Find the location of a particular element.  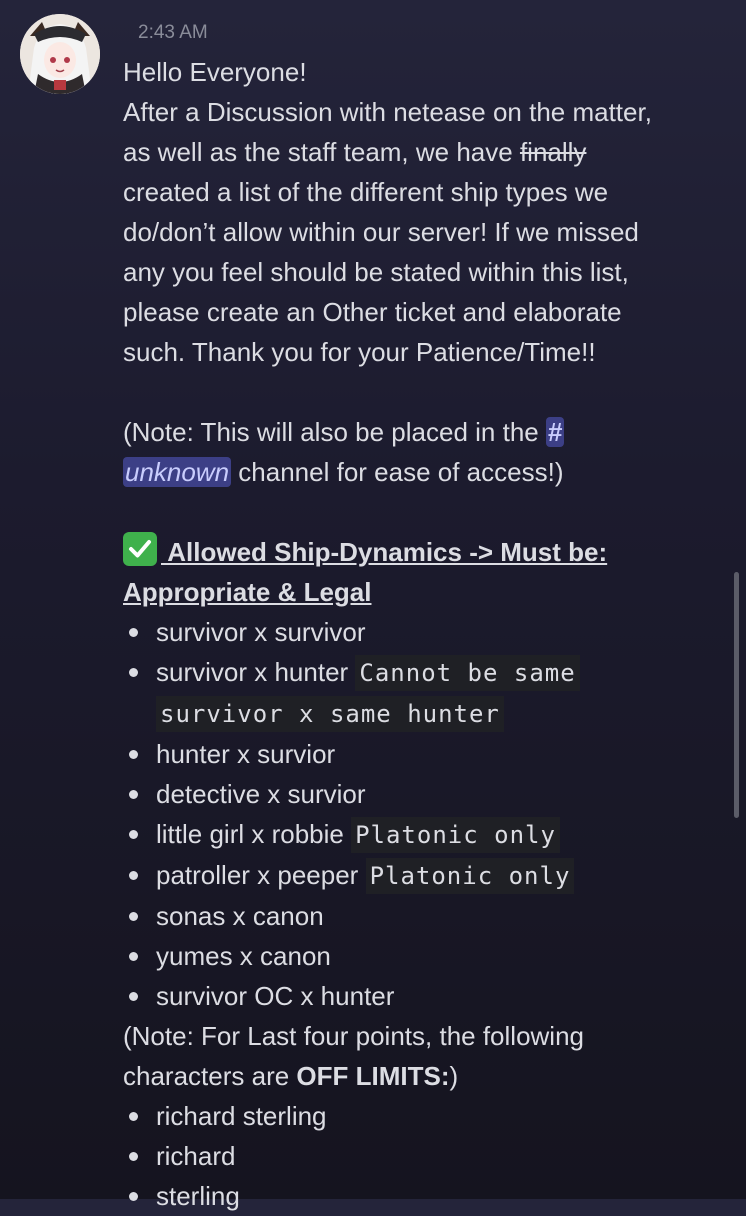

avatar is located at coordinates (60, 54).